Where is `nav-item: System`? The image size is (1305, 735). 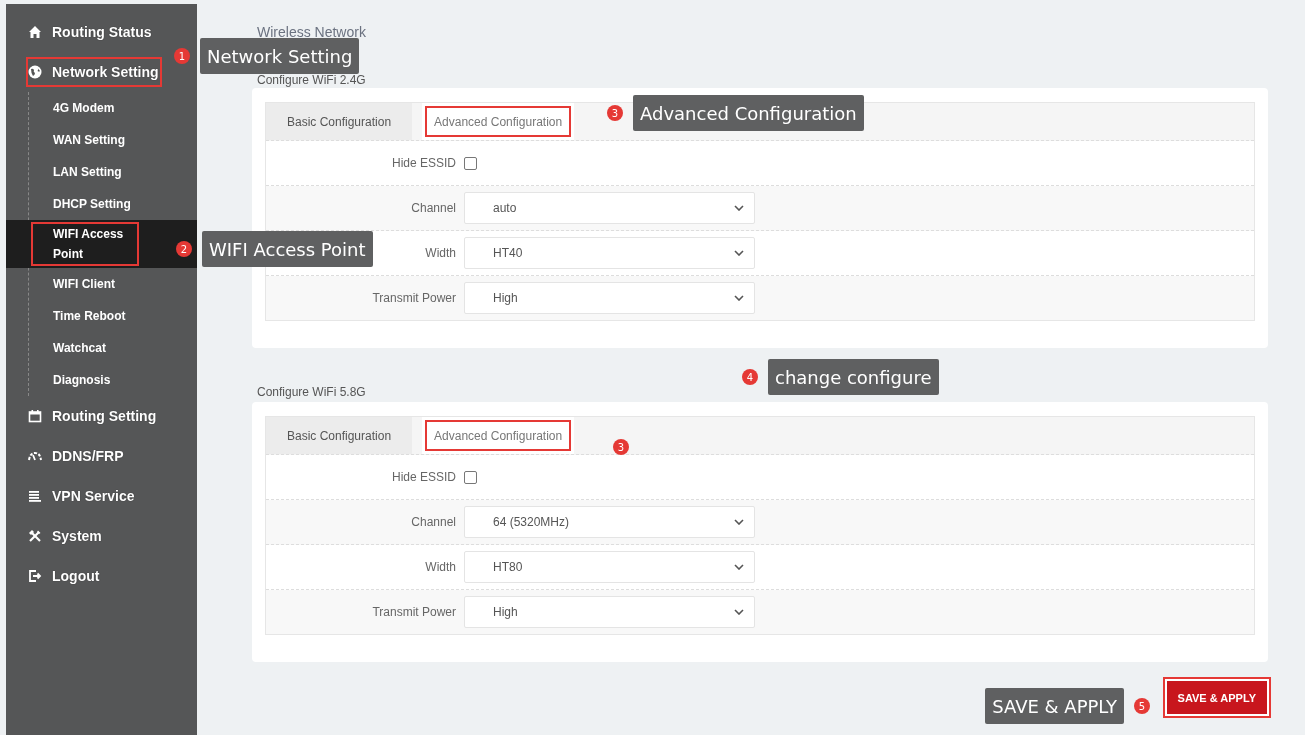
nav-item: System is located at coordinates (101, 536).